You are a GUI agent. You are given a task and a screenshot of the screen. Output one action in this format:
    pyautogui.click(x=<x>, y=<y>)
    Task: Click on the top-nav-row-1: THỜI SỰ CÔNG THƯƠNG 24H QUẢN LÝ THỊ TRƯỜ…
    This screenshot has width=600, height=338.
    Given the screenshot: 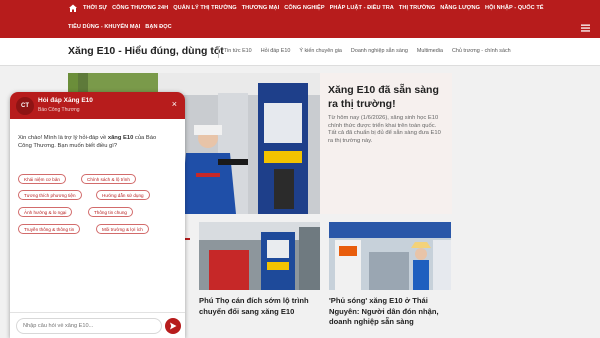 What is the action you would take?
    pyautogui.click(x=306, y=8)
    